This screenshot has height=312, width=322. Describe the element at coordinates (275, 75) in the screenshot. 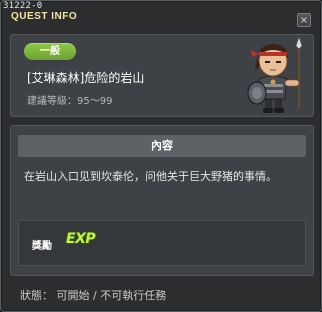

I see `spear-warrior-npc-icon` at that location.